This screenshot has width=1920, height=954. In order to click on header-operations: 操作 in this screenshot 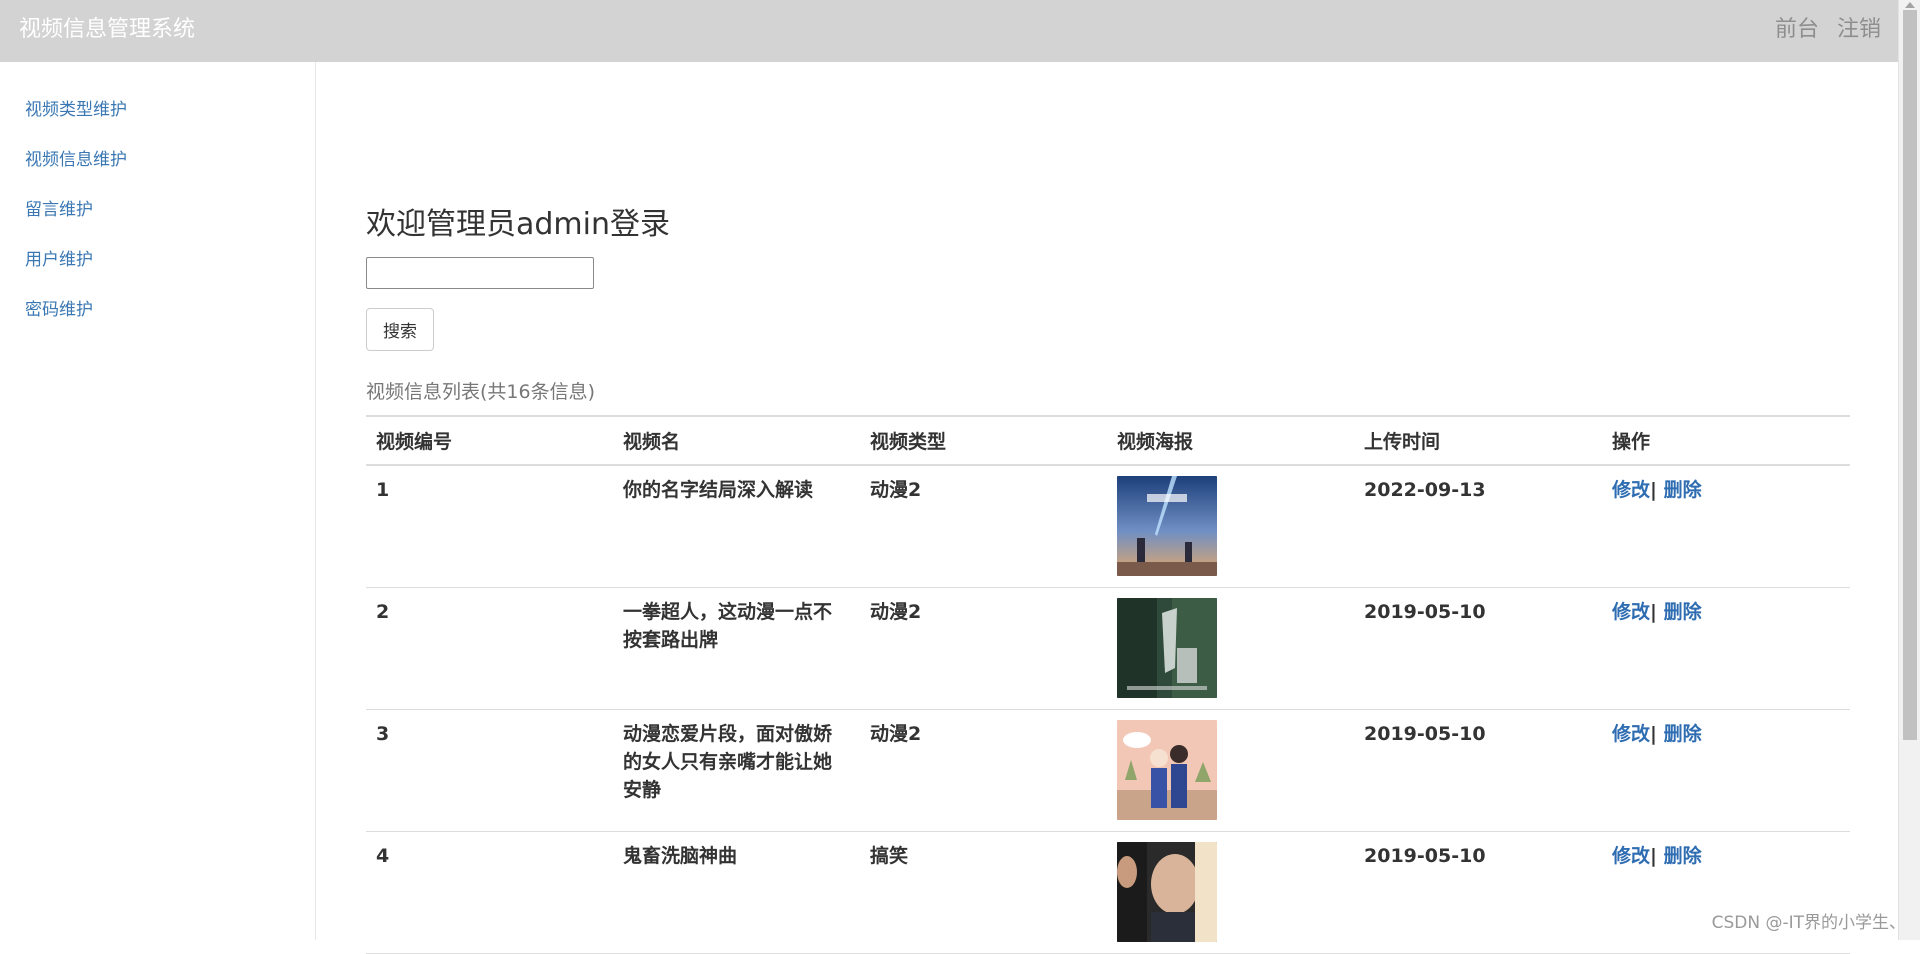, I will do `click(1726, 440)`.